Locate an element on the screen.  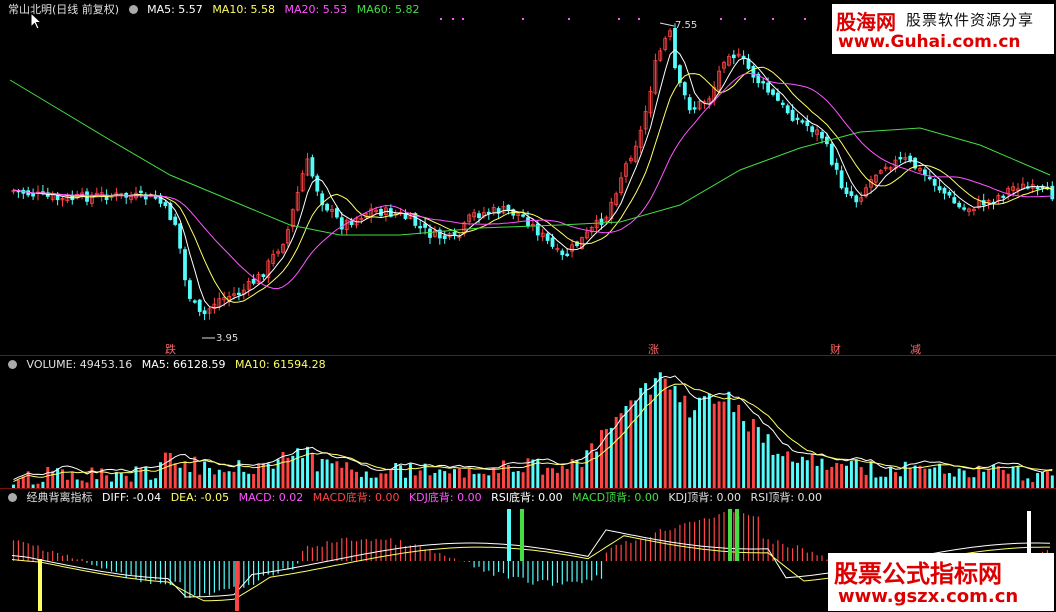
top-tagline: 股票软件资源分享 is located at coordinates (970, 20).